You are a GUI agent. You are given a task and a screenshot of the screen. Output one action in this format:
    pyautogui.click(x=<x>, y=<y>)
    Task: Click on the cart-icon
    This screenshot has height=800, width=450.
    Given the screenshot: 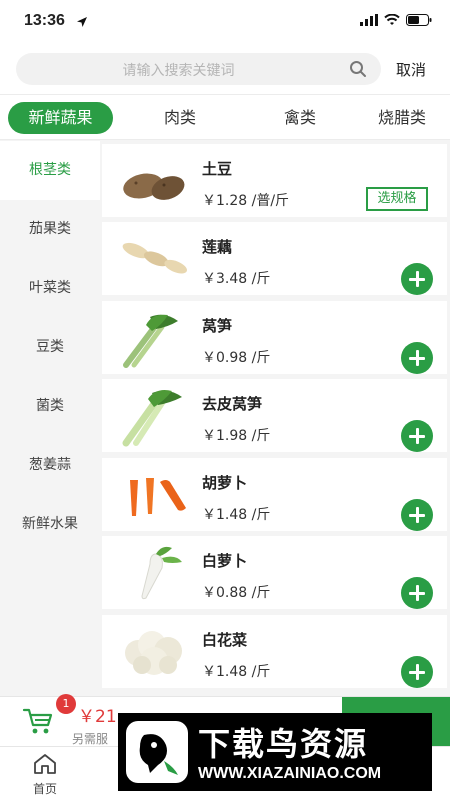 What is the action you would take?
    pyautogui.click(x=38, y=721)
    